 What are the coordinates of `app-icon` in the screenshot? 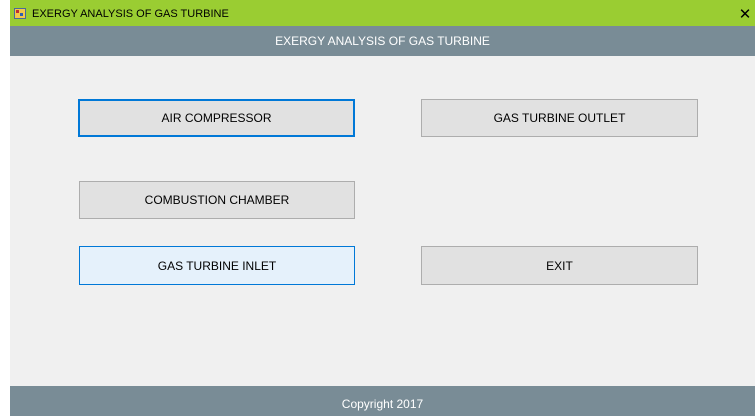 It's located at (20, 13).